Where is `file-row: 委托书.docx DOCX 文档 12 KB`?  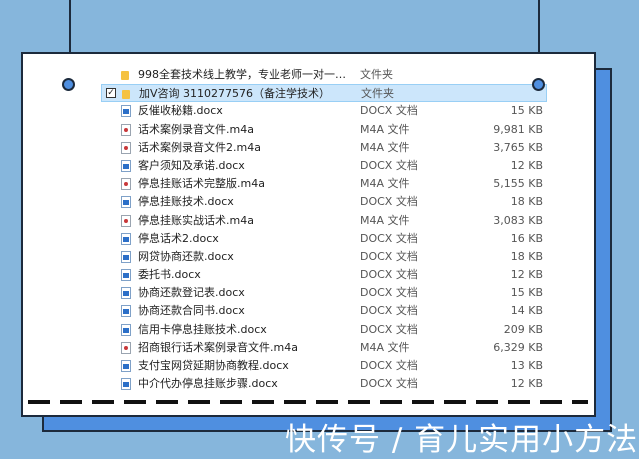
file-row: 委托书.docx DOCX 文档 12 KB is located at coordinates (324, 275).